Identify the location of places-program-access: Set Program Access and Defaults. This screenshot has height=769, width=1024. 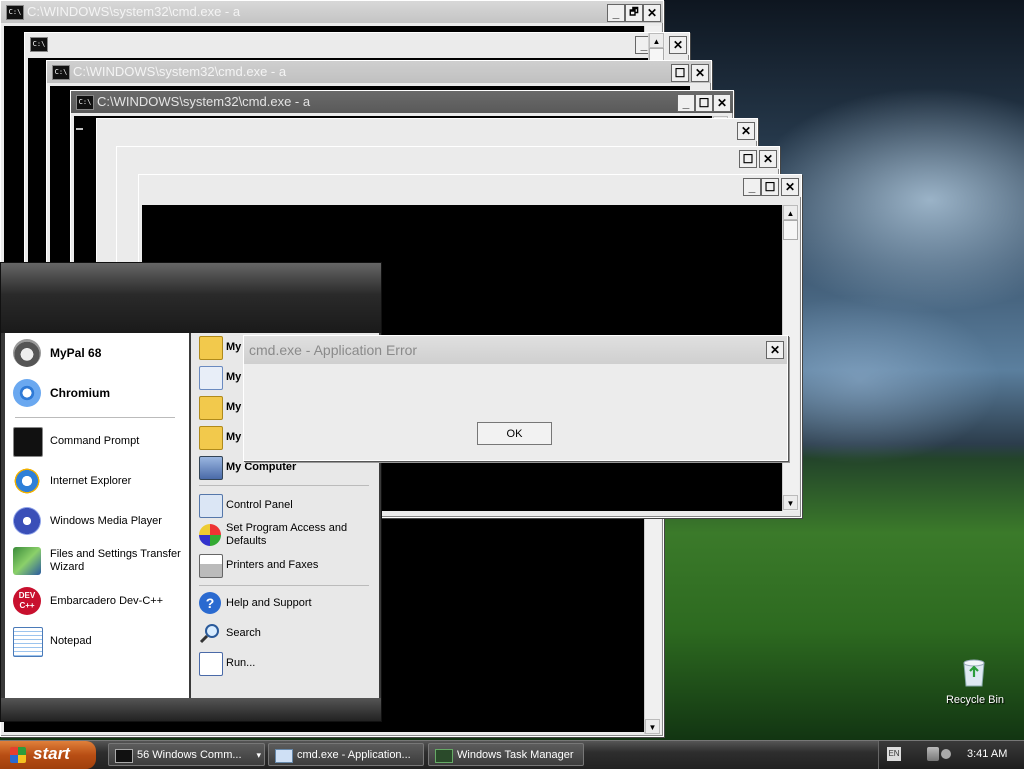
(286, 535).